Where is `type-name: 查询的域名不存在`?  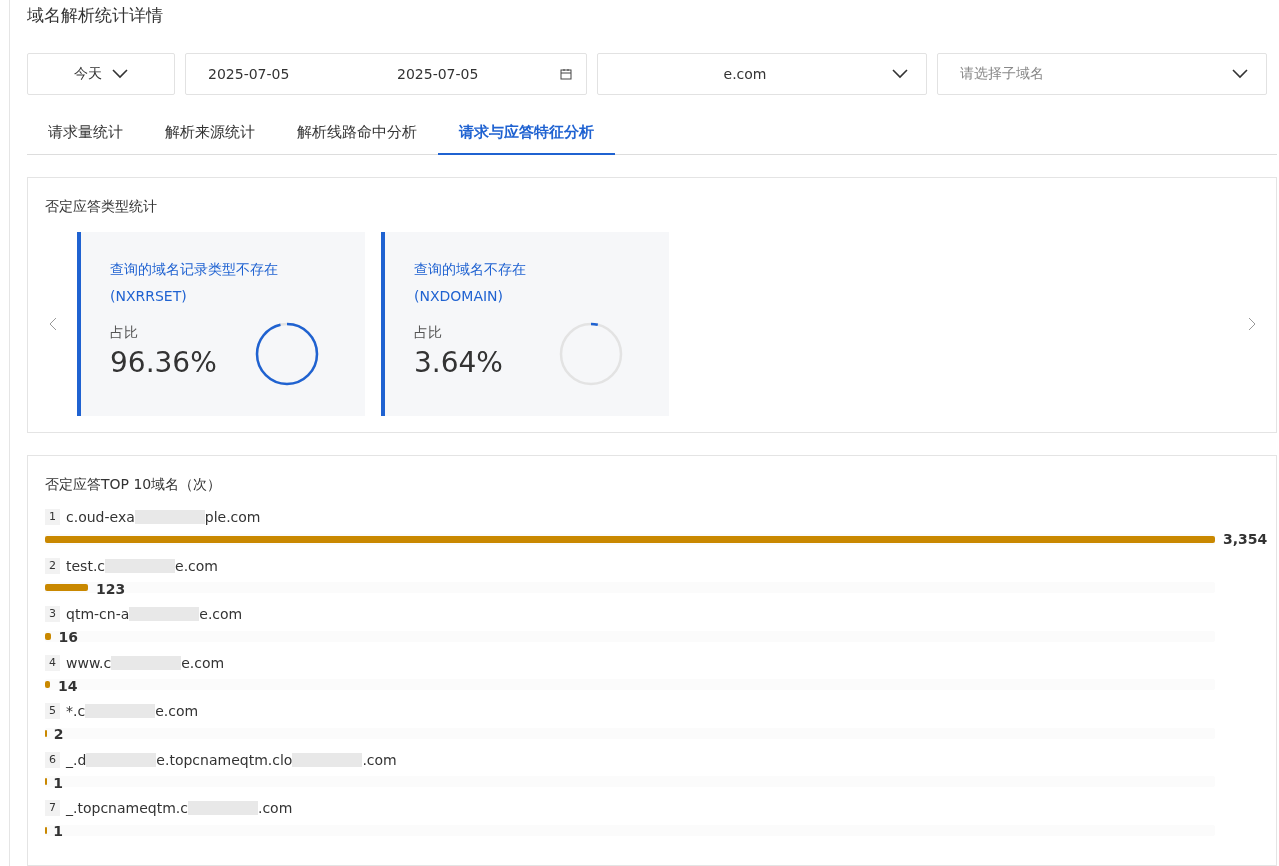 type-name: 查询的域名不存在 is located at coordinates (470, 269).